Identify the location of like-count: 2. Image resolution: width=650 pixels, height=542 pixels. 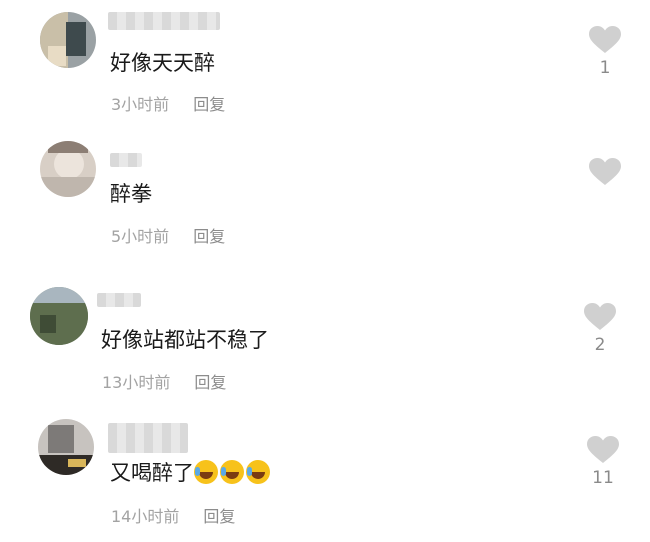
(600, 345).